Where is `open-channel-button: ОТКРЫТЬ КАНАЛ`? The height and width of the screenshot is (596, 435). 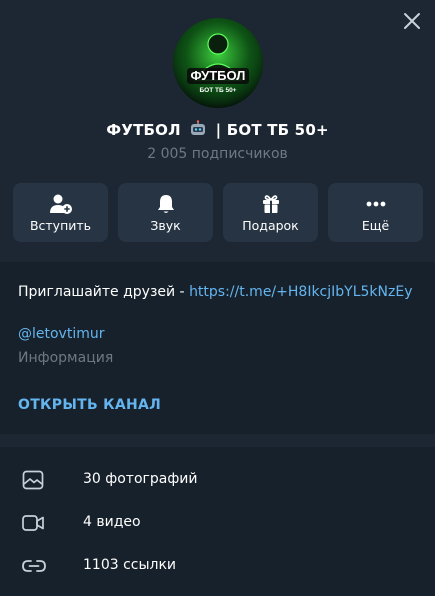
open-channel-button: ОТКРЫТЬ КАНАЛ is located at coordinates (89, 405).